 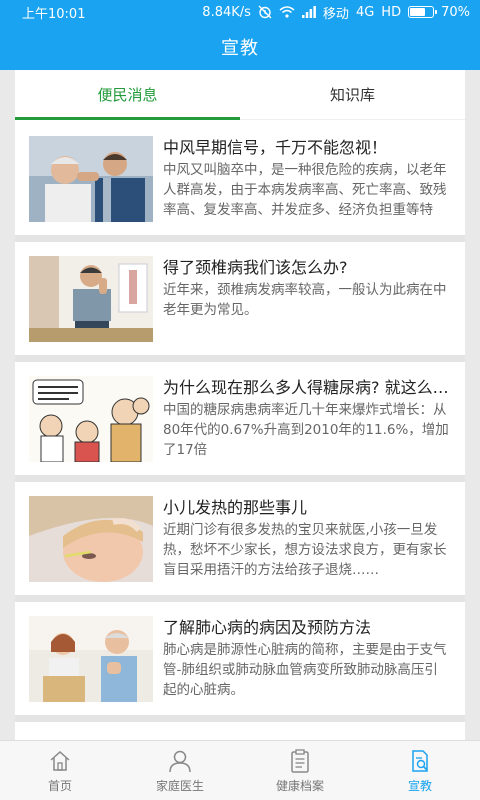 I want to click on nav-education: 宣教, so click(x=420, y=770).